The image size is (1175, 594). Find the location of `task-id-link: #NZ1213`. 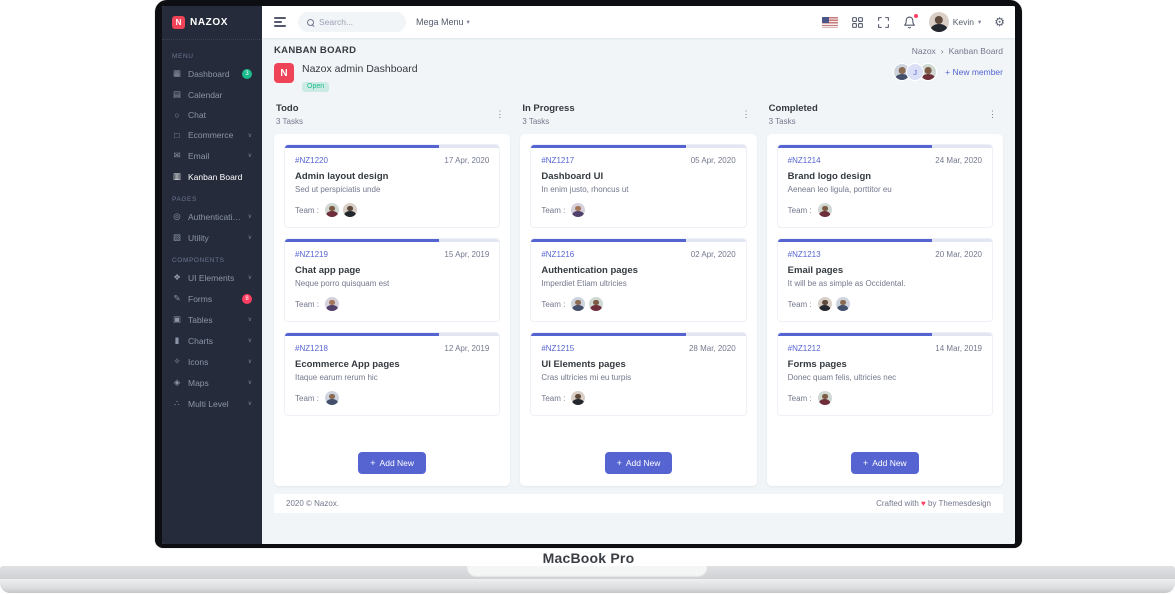

task-id-link: #NZ1213 is located at coordinates (804, 254).